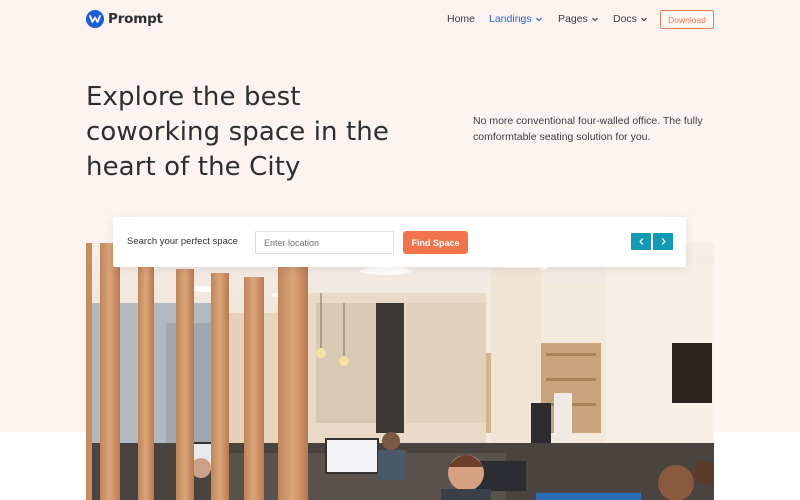 Image resolution: width=800 pixels, height=500 pixels. Describe the element at coordinates (625, 19) in the screenshot. I see `nav-item-label: Docs` at that location.